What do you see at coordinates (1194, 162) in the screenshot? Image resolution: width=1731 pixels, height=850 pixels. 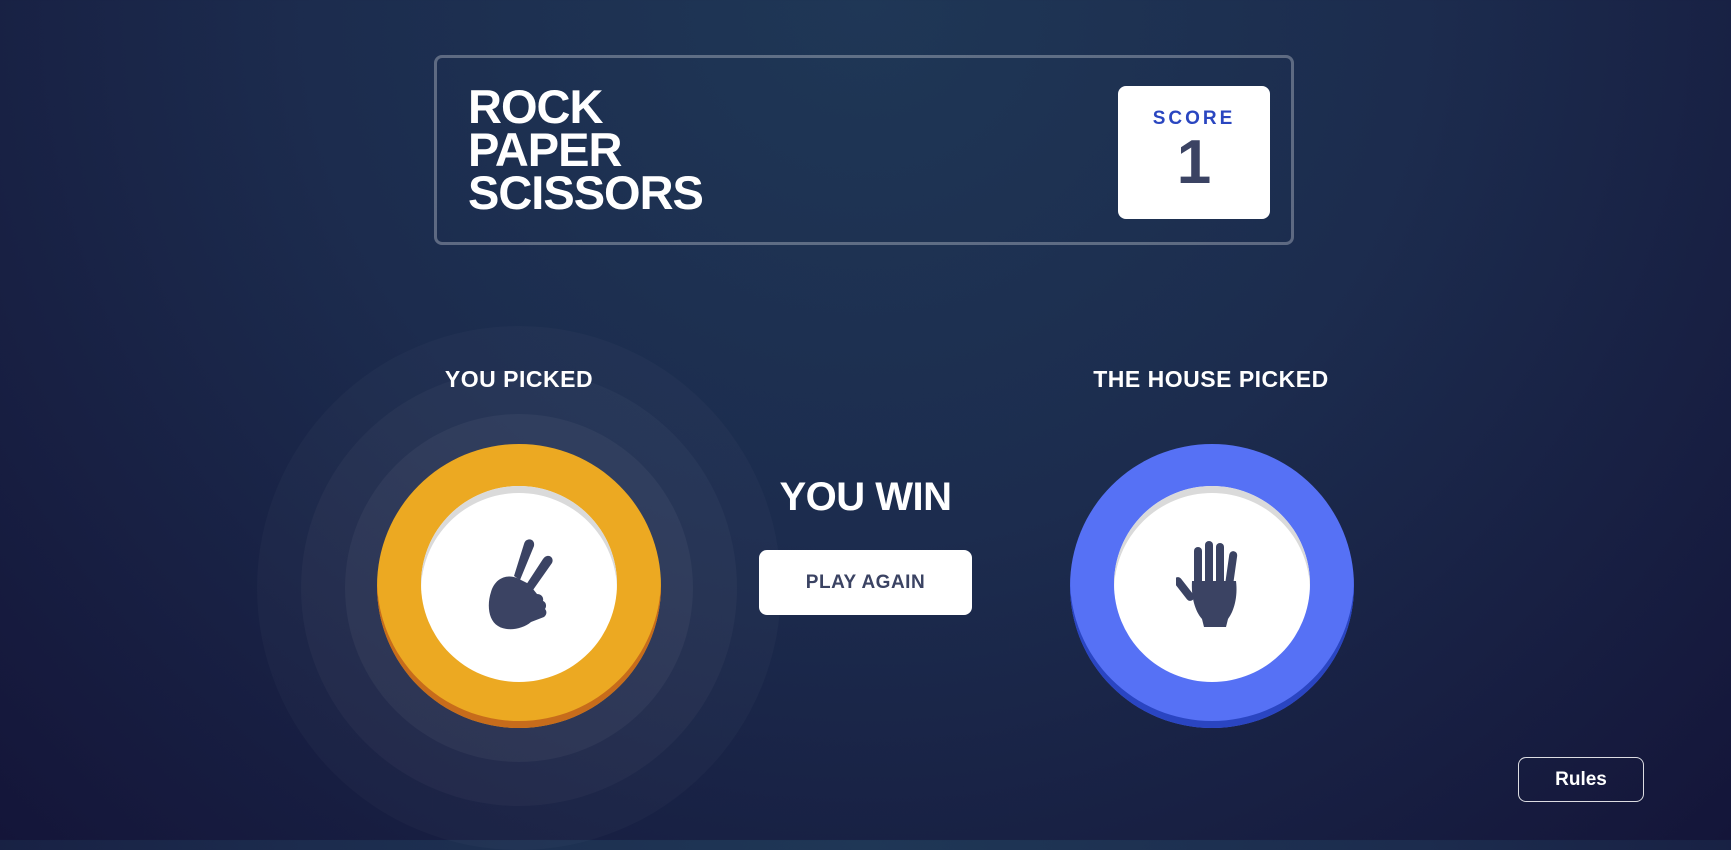 I see `score-value: 1` at bounding box center [1194, 162].